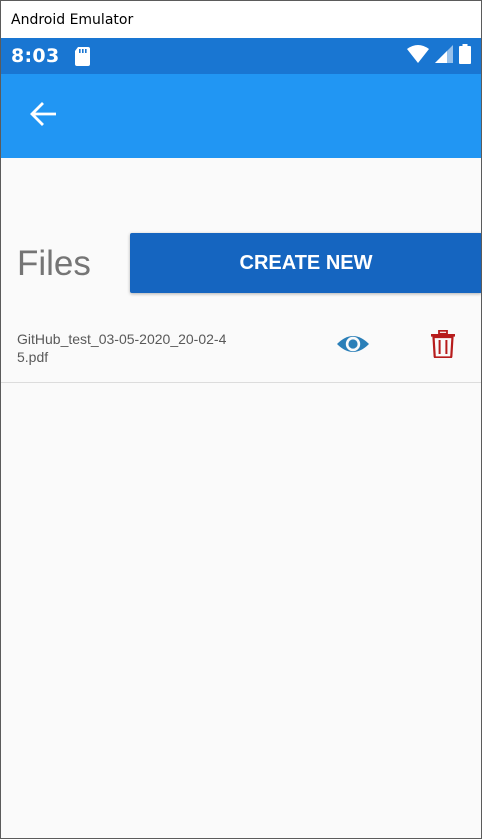 This screenshot has width=482, height=839. Describe the element at coordinates (72, 19) in the screenshot. I see `window-title: Android Emulator` at that location.